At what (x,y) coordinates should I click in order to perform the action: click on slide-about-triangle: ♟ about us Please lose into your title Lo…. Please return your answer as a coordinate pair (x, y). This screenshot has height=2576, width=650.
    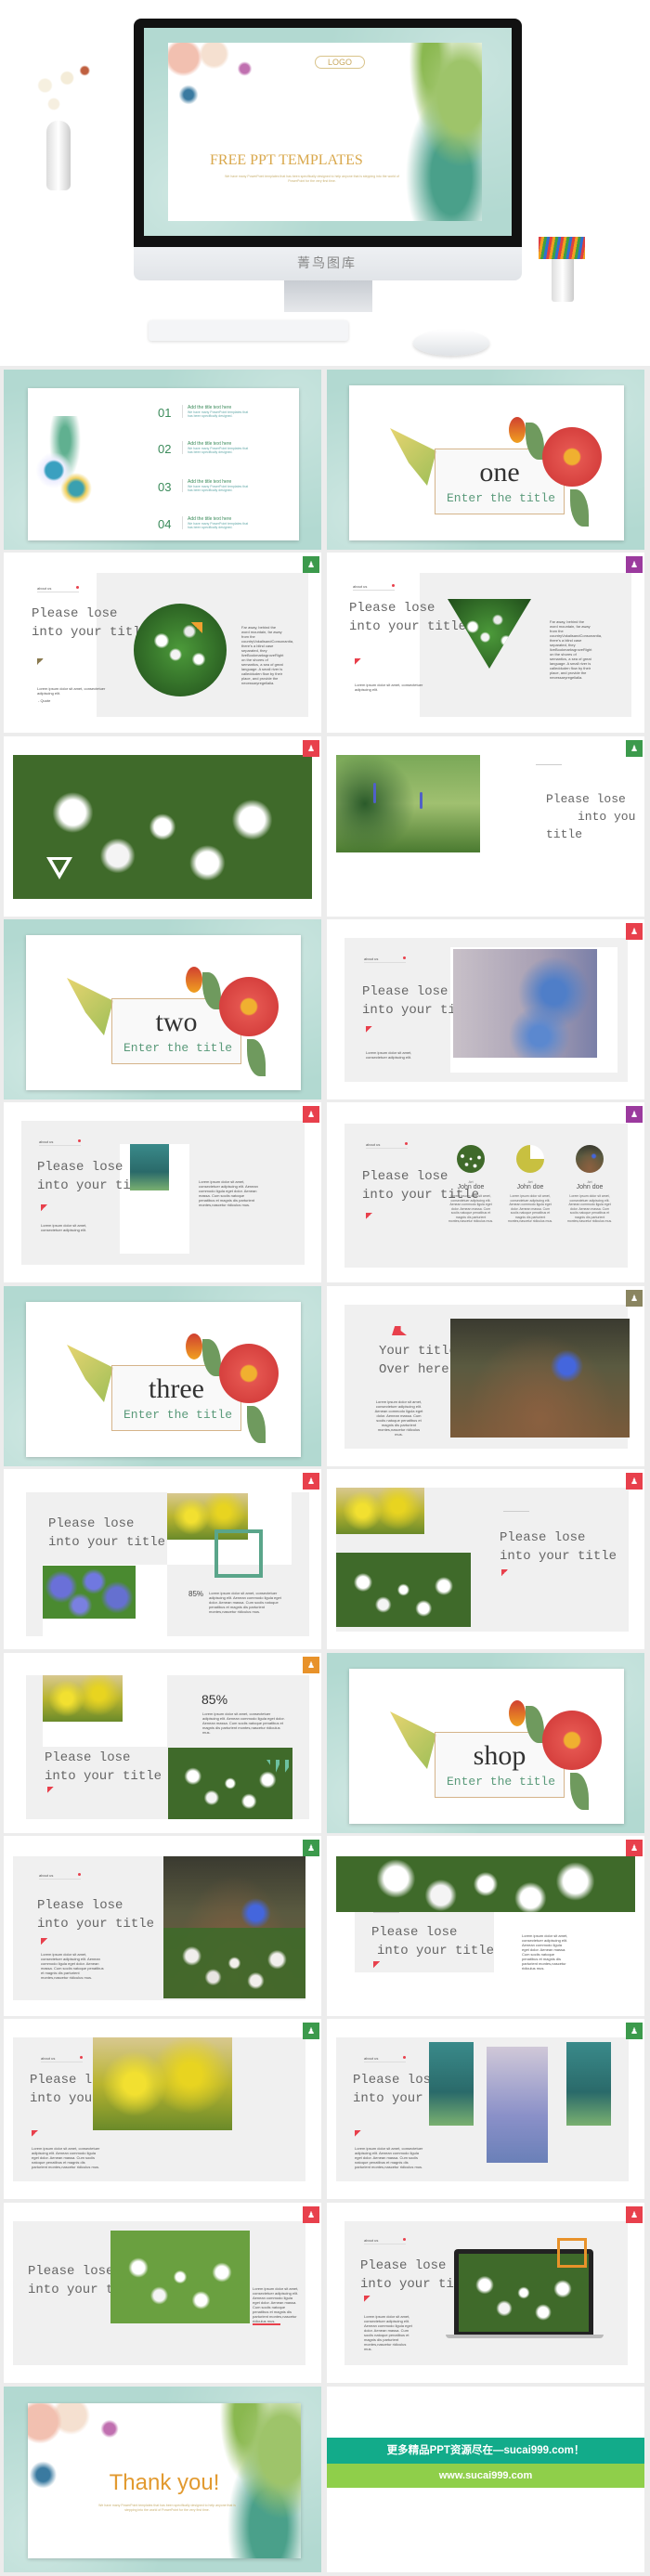
    Looking at the image, I should click on (485, 643).